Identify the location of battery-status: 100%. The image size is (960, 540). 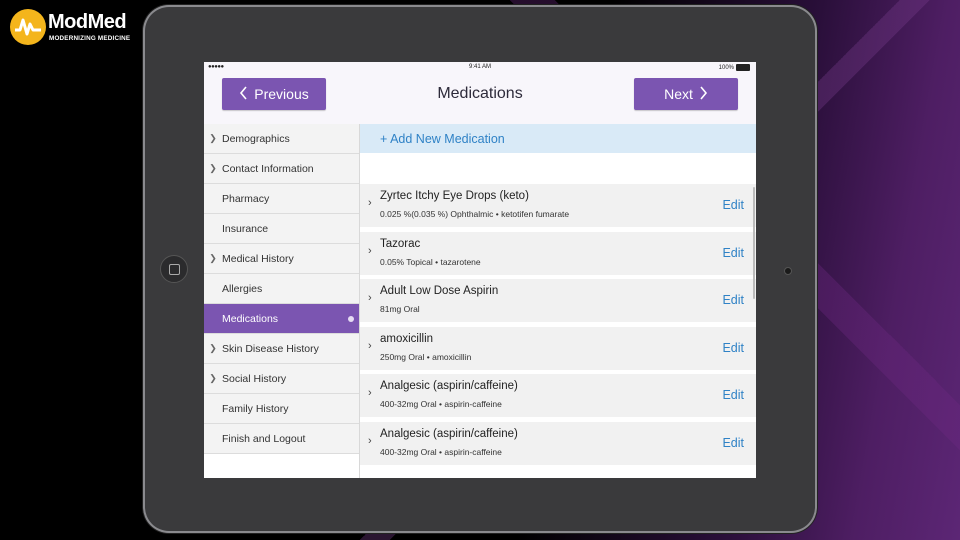
(734, 67).